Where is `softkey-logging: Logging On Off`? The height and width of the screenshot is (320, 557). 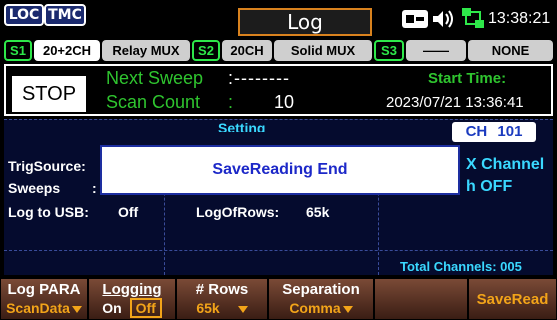 softkey-logging: Logging On Off is located at coordinates (132, 299).